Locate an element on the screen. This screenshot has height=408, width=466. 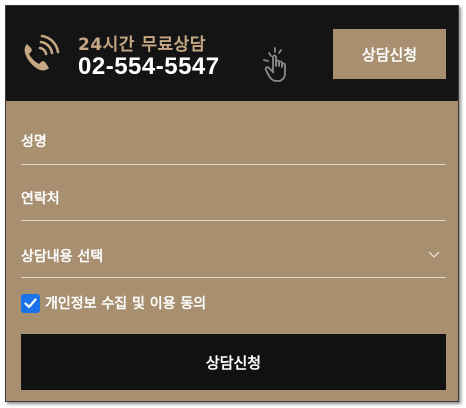
phone-ringing-icon is located at coordinates (42, 52).